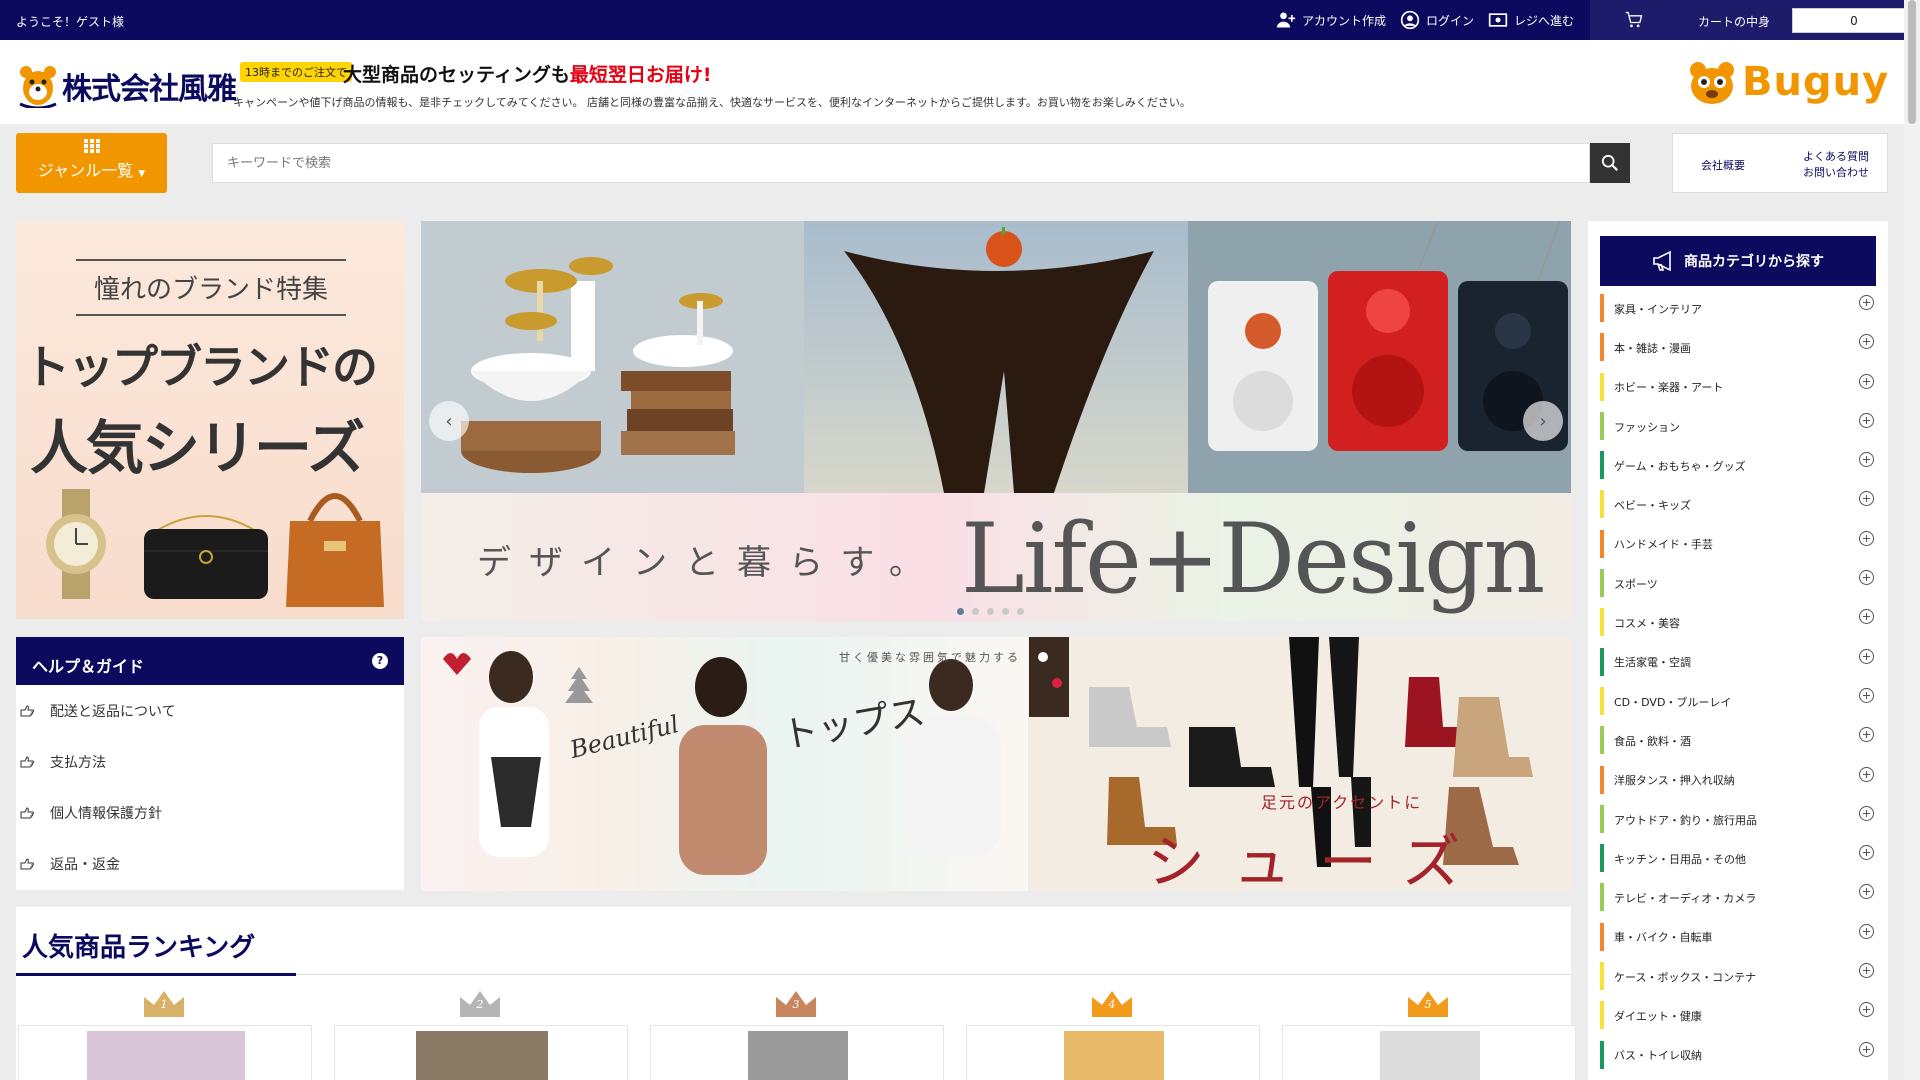 The height and width of the screenshot is (1080, 1920). What do you see at coordinates (210, 420) in the screenshot?
I see `brand-feature-banner: 憧れのブランド特集 トップブランドの 人気シリーズ` at bounding box center [210, 420].